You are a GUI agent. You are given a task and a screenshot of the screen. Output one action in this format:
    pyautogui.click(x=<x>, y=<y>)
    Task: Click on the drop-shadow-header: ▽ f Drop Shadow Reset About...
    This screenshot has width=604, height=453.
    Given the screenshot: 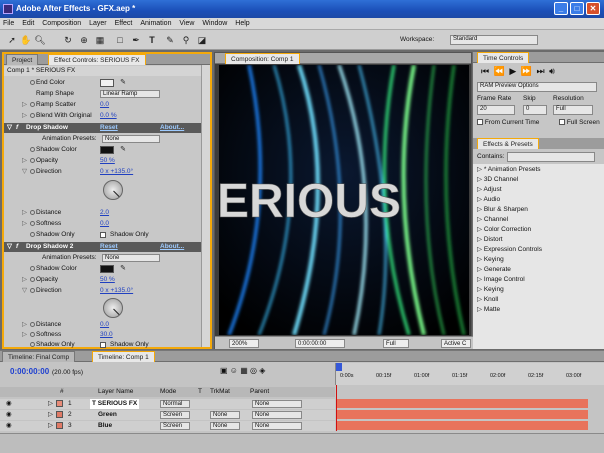 What is the action you would take?
    pyautogui.click(x=103, y=128)
    